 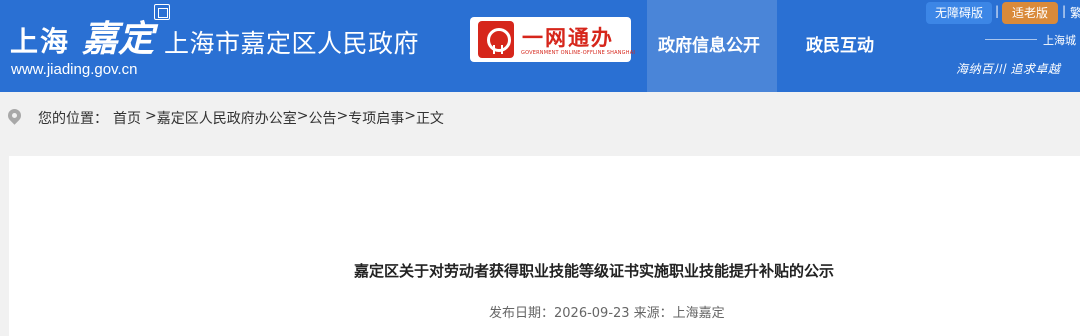 I want to click on breadcrumb-current: 正文, so click(x=429, y=119).